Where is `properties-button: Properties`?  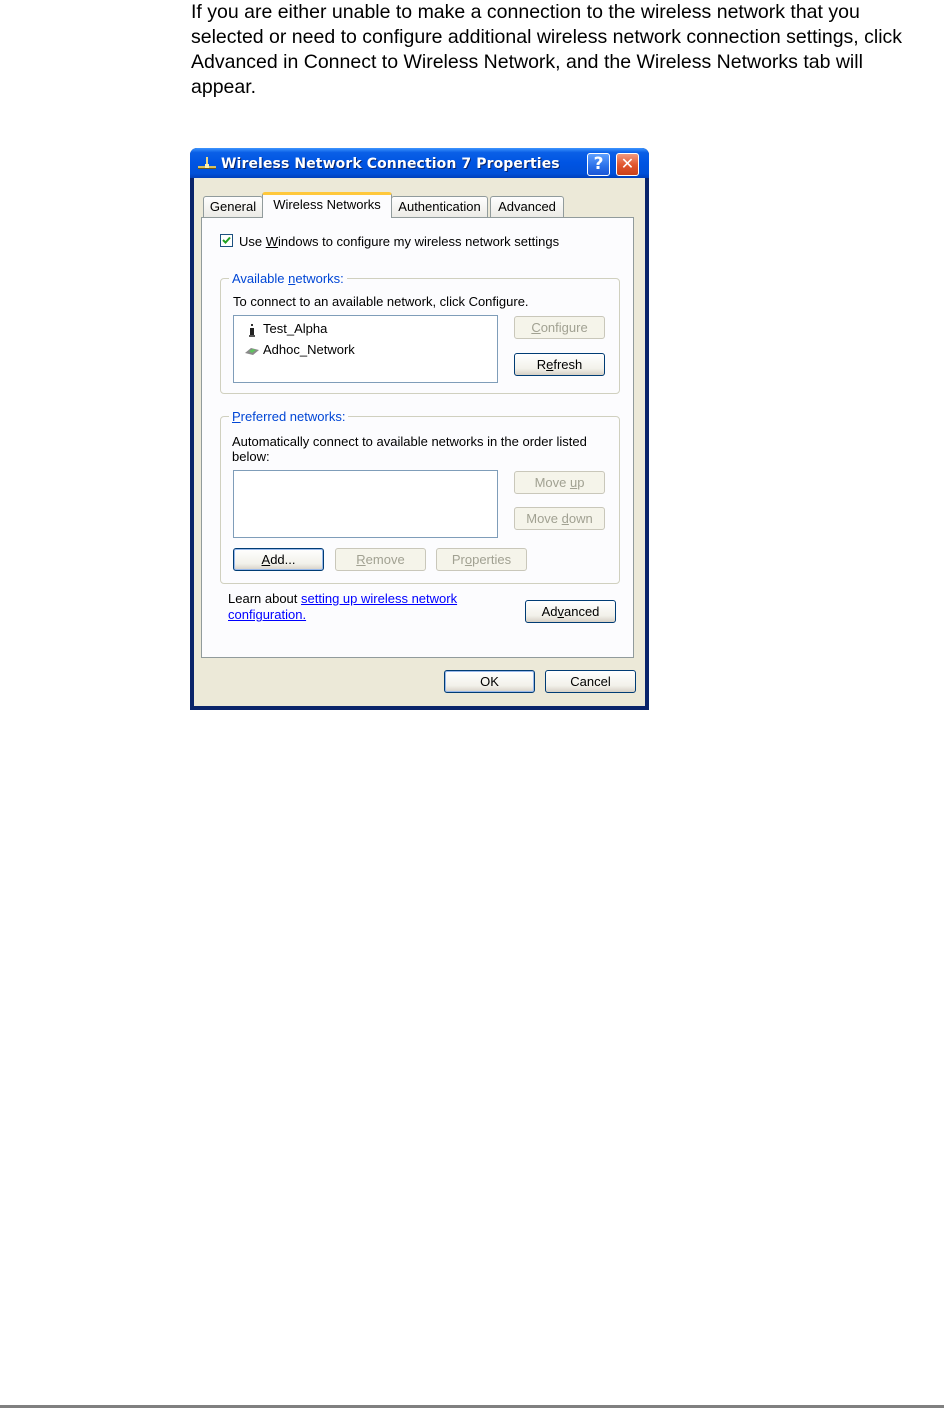 properties-button: Properties is located at coordinates (481, 559).